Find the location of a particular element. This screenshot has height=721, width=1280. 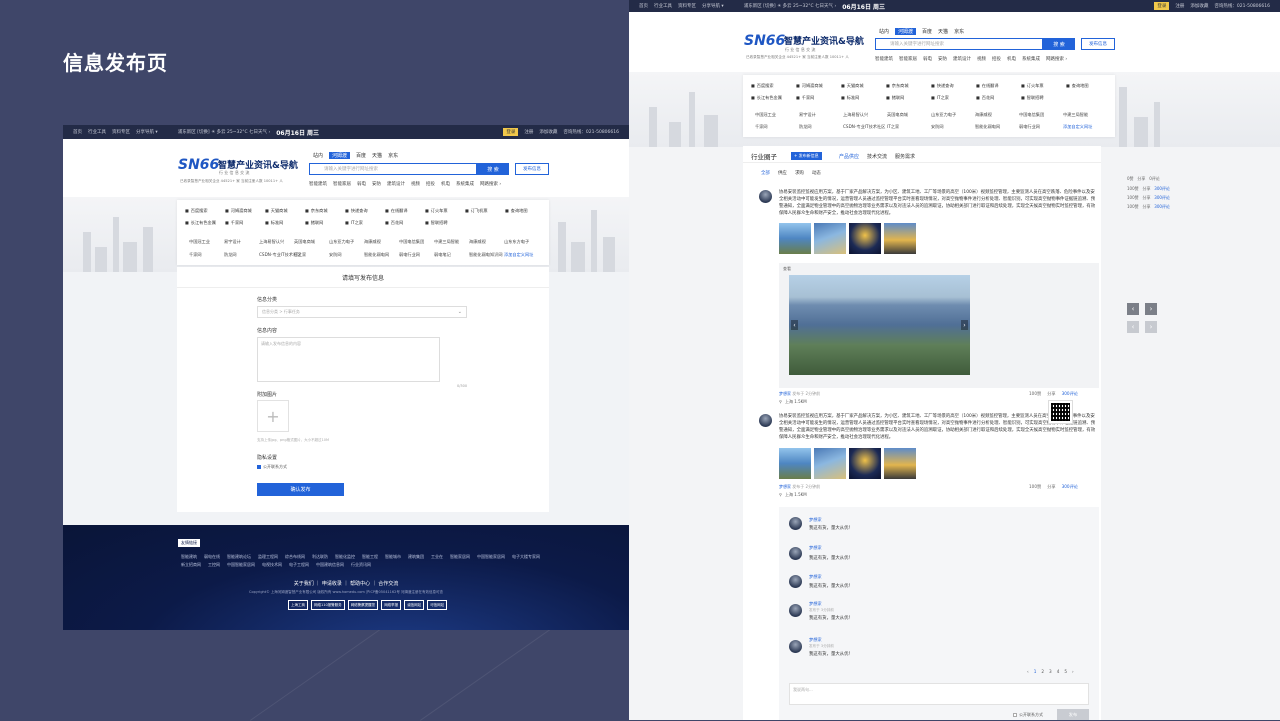

friend-link: 电视技术网 is located at coordinates (272, 565).